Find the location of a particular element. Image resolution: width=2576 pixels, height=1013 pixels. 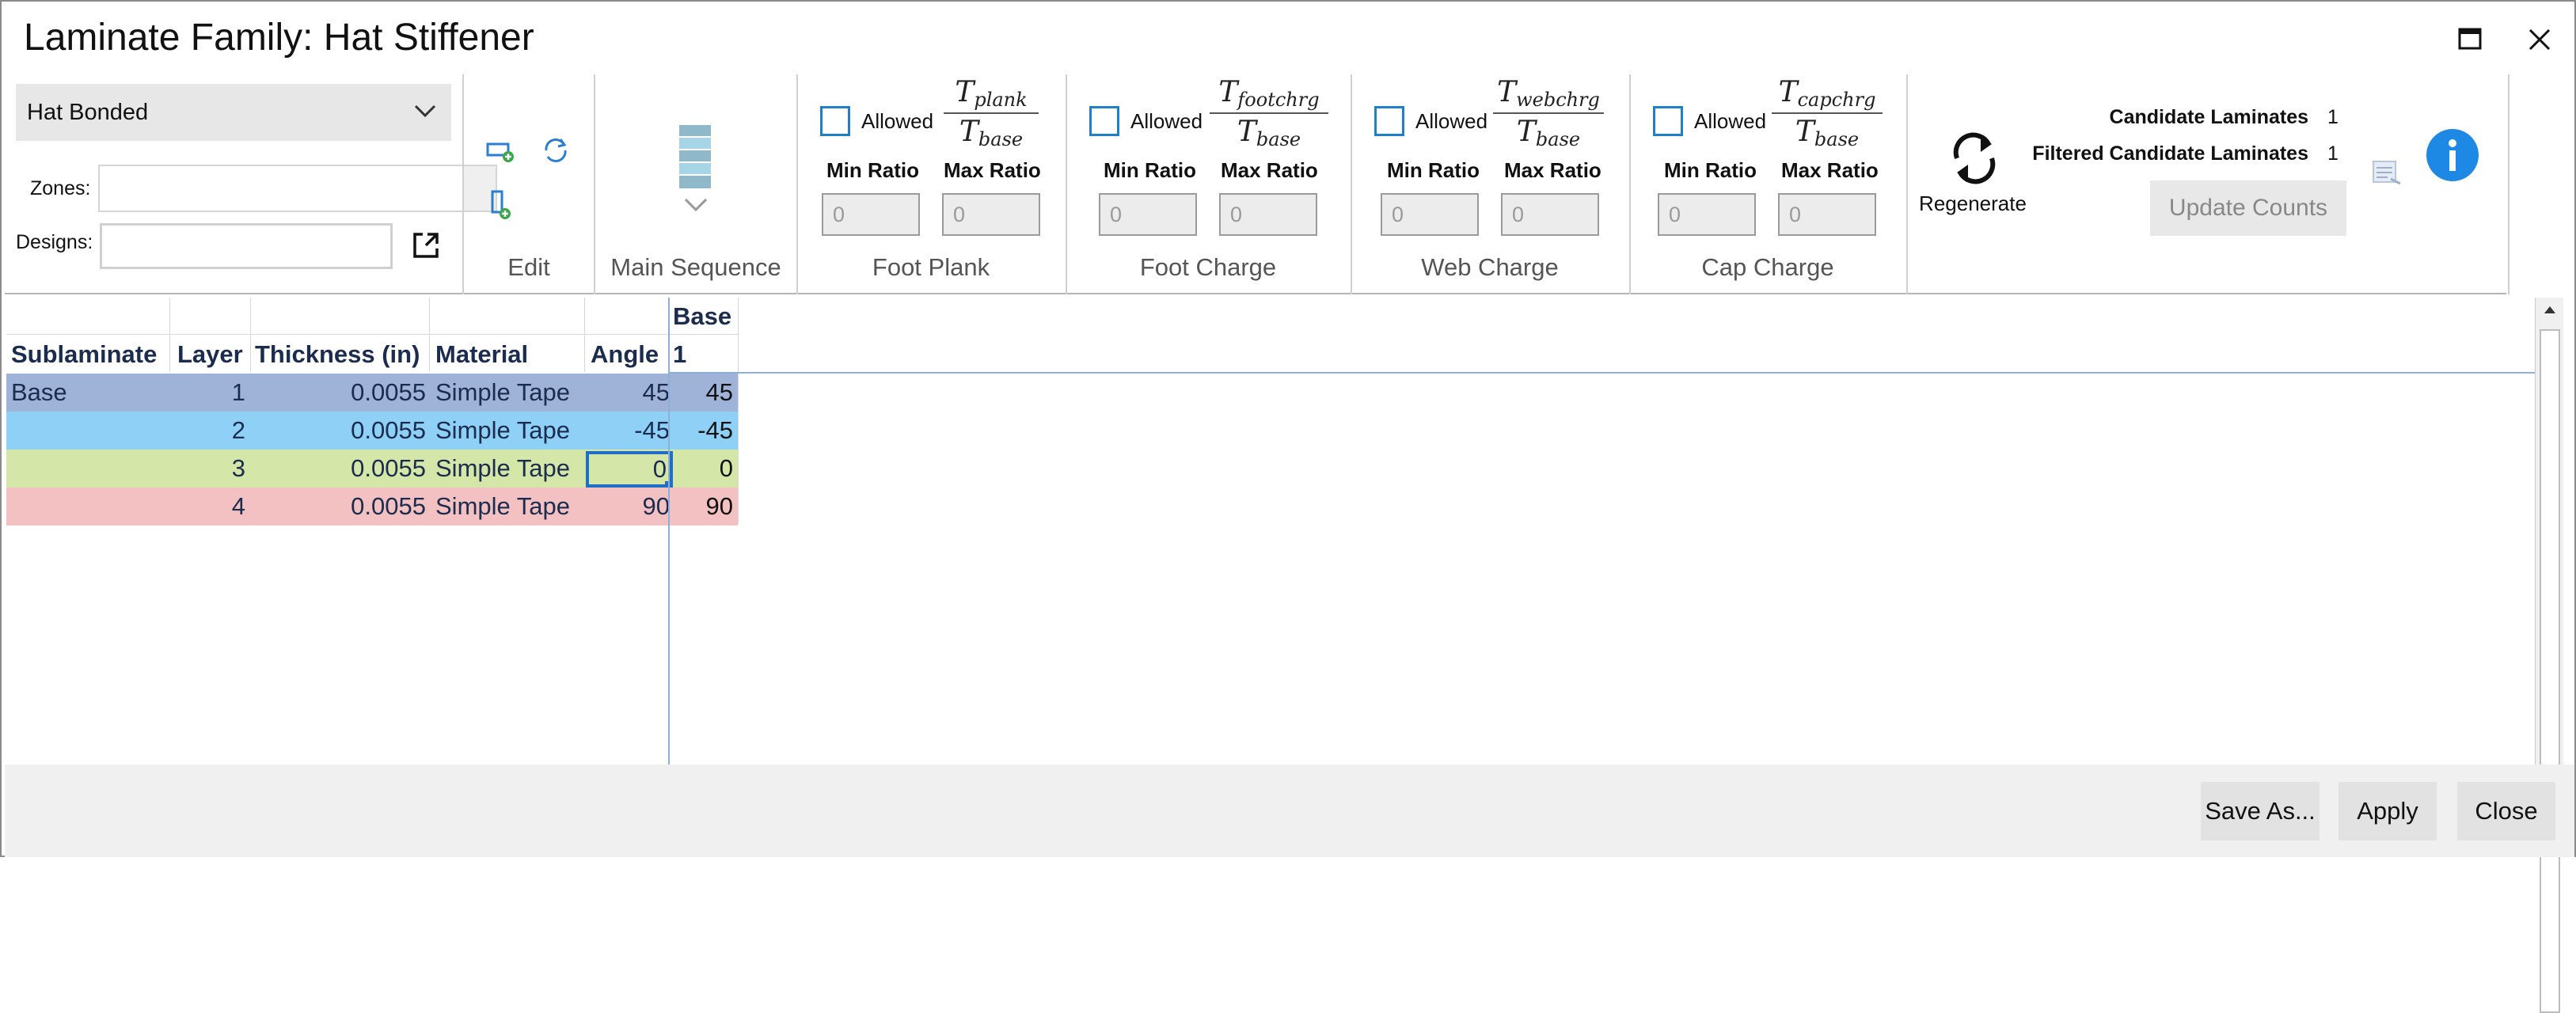

cell-sublaminate: Base is located at coordinates (39, 393).